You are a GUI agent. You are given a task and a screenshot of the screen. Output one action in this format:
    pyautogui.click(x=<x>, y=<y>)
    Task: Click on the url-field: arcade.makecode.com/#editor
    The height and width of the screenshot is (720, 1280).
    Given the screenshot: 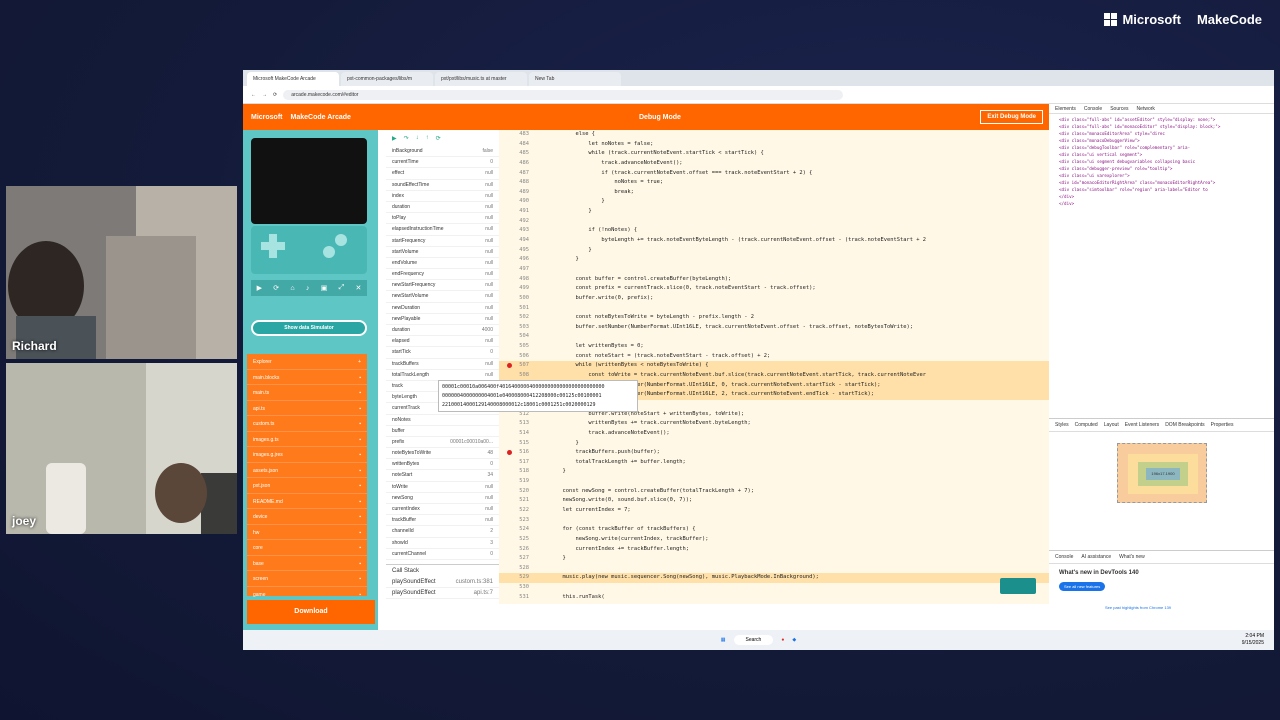 What is the action you would take?
    pyautogui.click(x=563, y=94)
    